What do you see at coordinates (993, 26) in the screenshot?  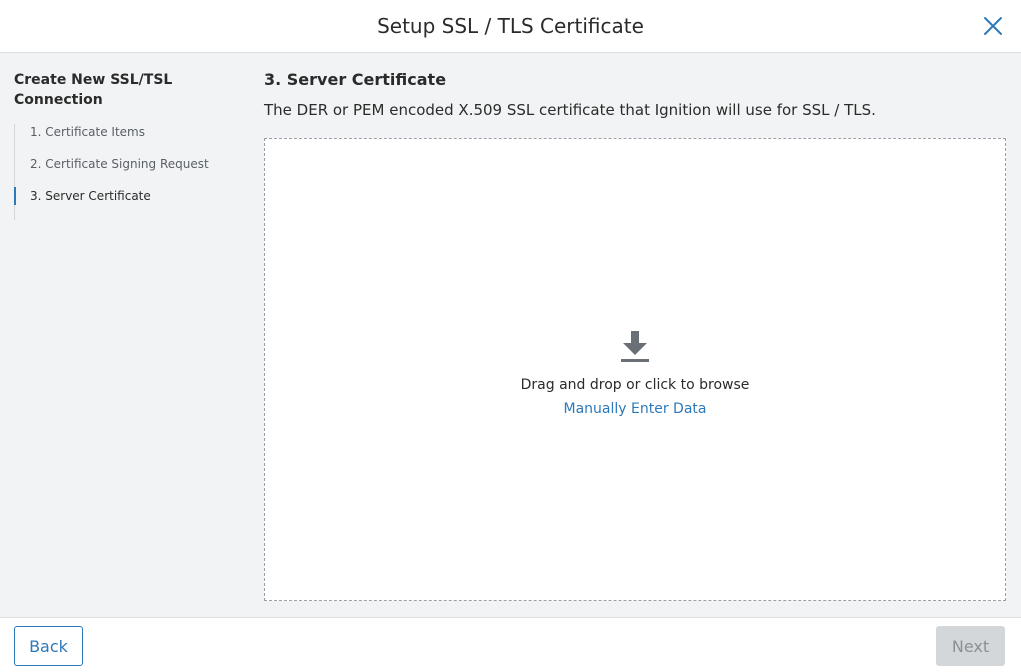 I see `close-icon` at bounding box center [993, 26].